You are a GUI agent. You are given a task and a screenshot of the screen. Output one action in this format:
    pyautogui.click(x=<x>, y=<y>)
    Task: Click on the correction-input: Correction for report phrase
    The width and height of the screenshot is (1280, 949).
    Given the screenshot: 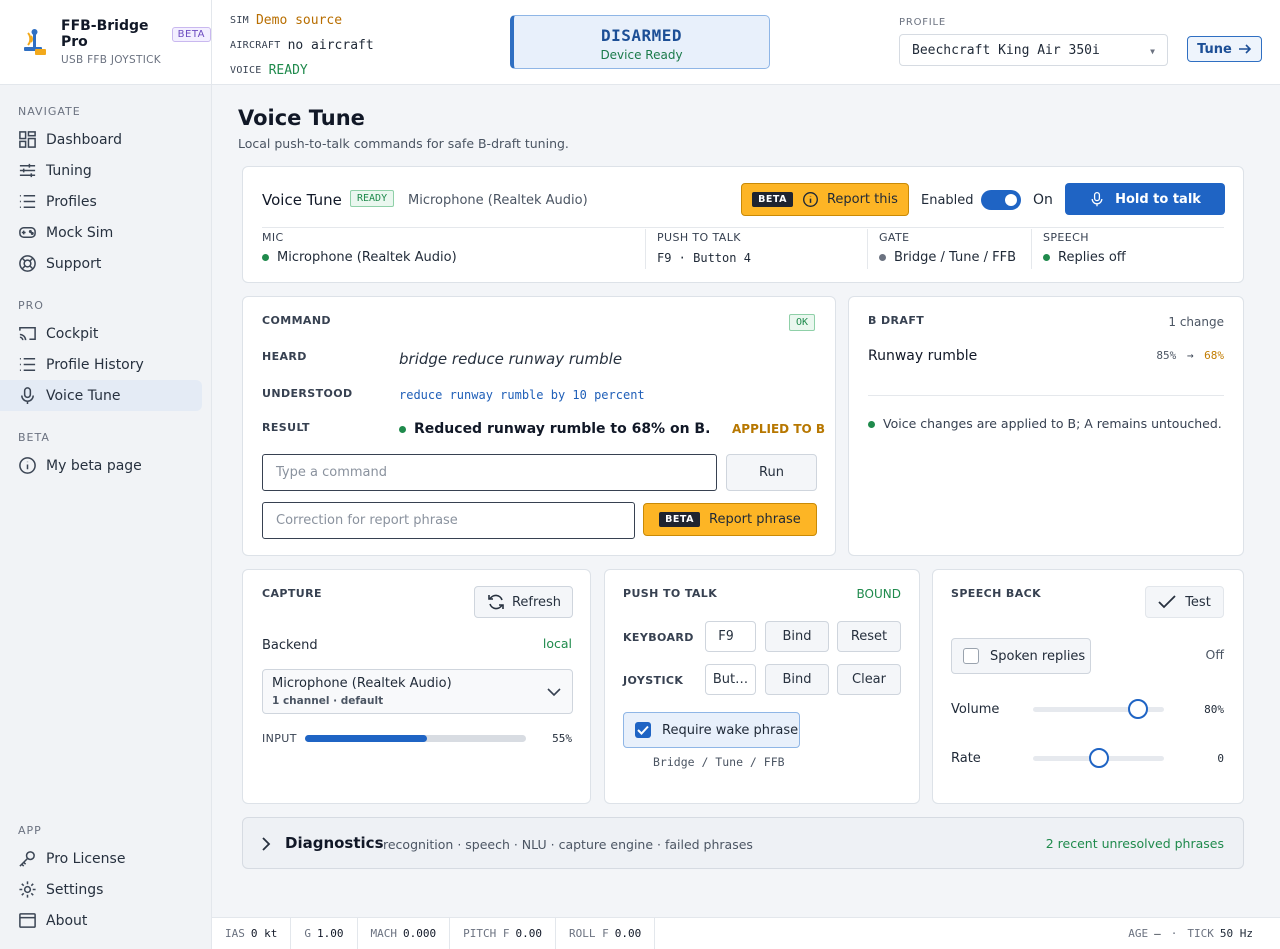 What is the action you would take?
    pyautogui.click(x=448, y=520)
    